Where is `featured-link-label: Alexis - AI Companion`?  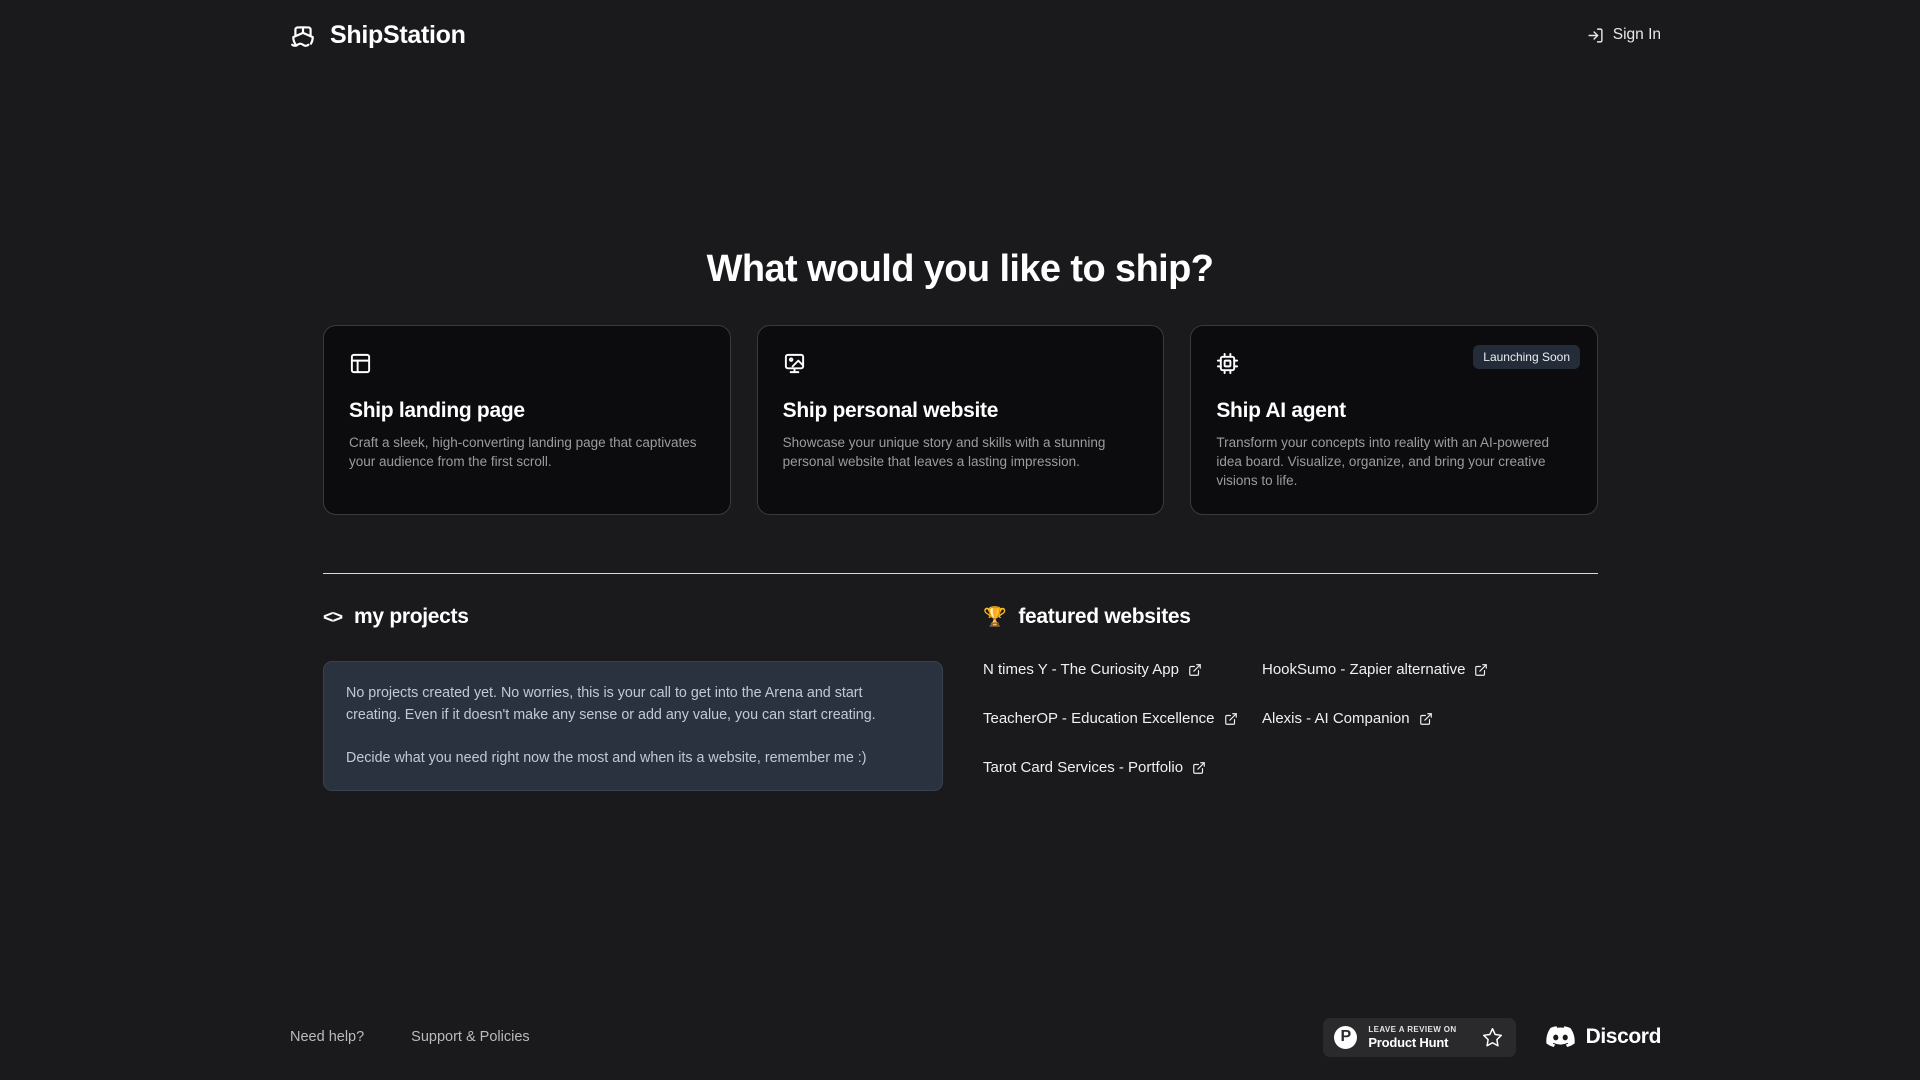 featured-link-label: Alexis - AI Companion is located at coordinates (1336, 718).